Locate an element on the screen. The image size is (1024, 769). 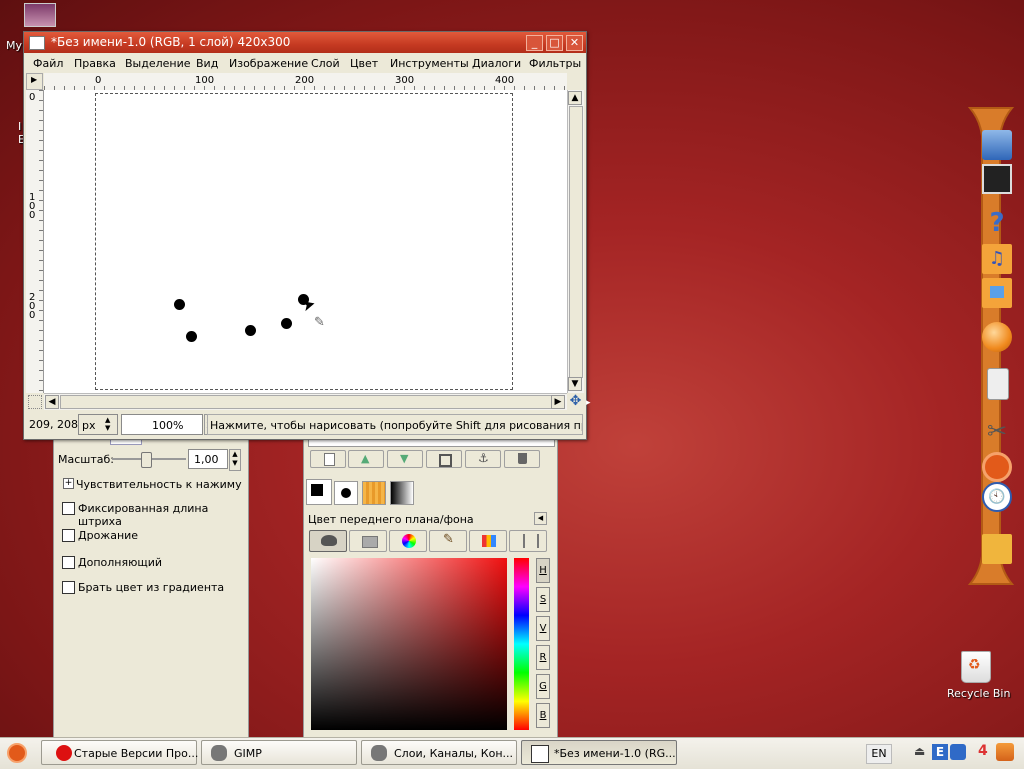
menu-layer: Слой is located at coordinates (325, 63).